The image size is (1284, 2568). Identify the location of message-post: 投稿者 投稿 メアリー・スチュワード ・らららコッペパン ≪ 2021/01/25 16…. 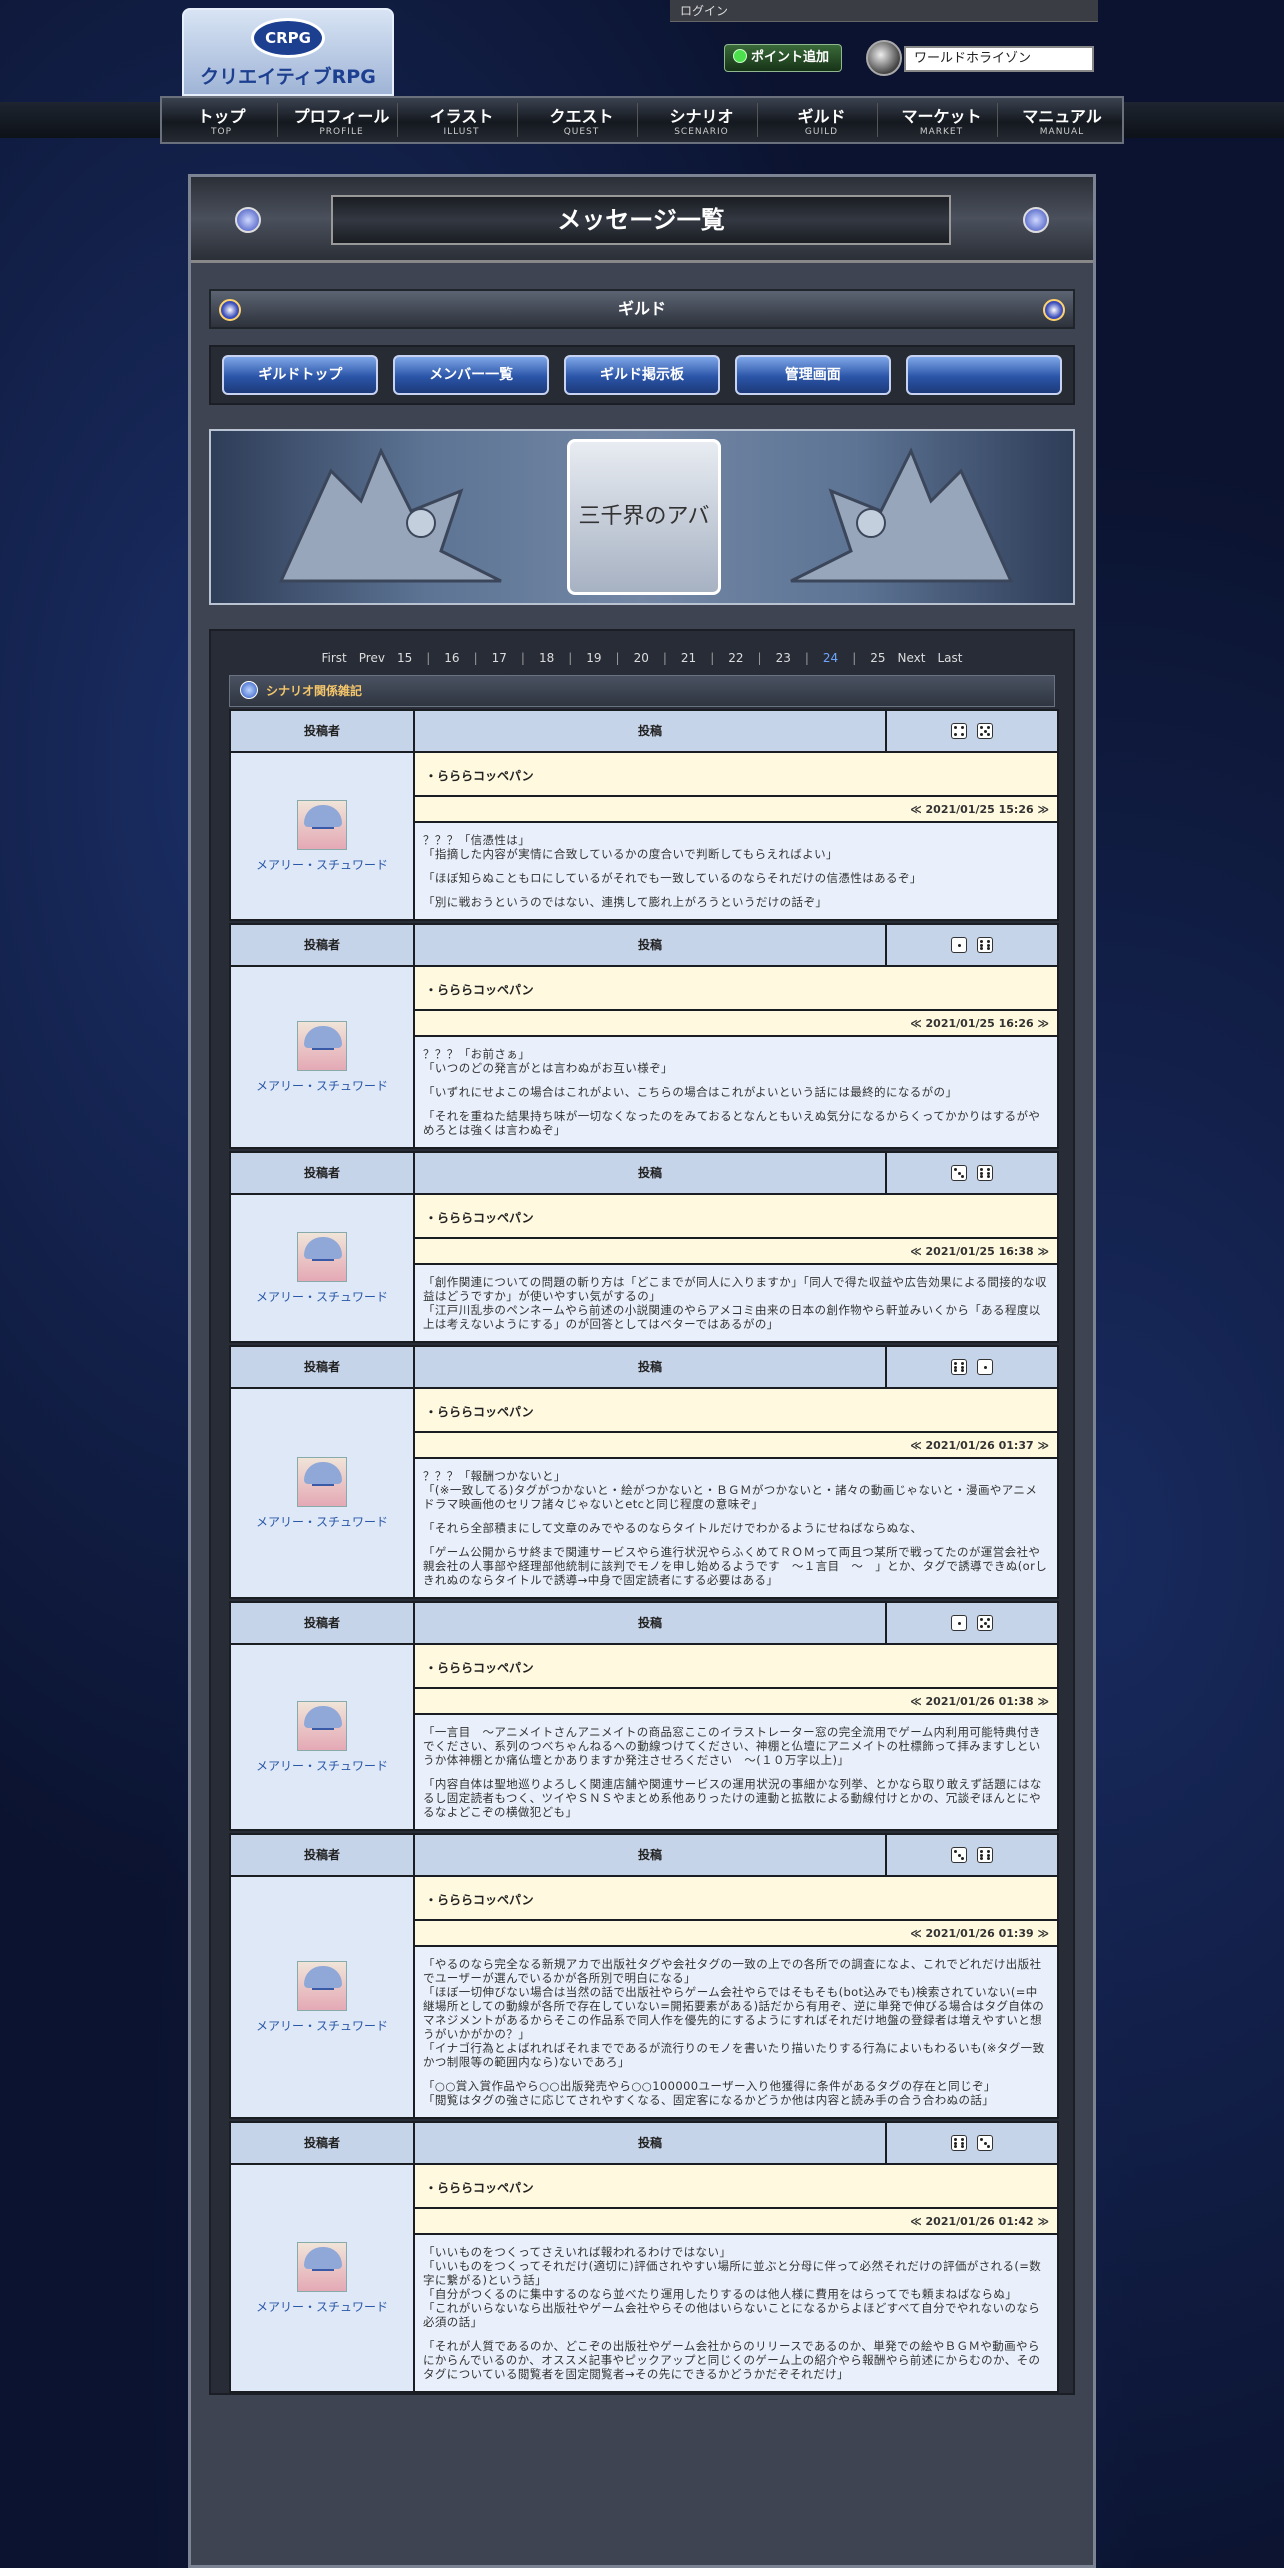
(644, 1247).